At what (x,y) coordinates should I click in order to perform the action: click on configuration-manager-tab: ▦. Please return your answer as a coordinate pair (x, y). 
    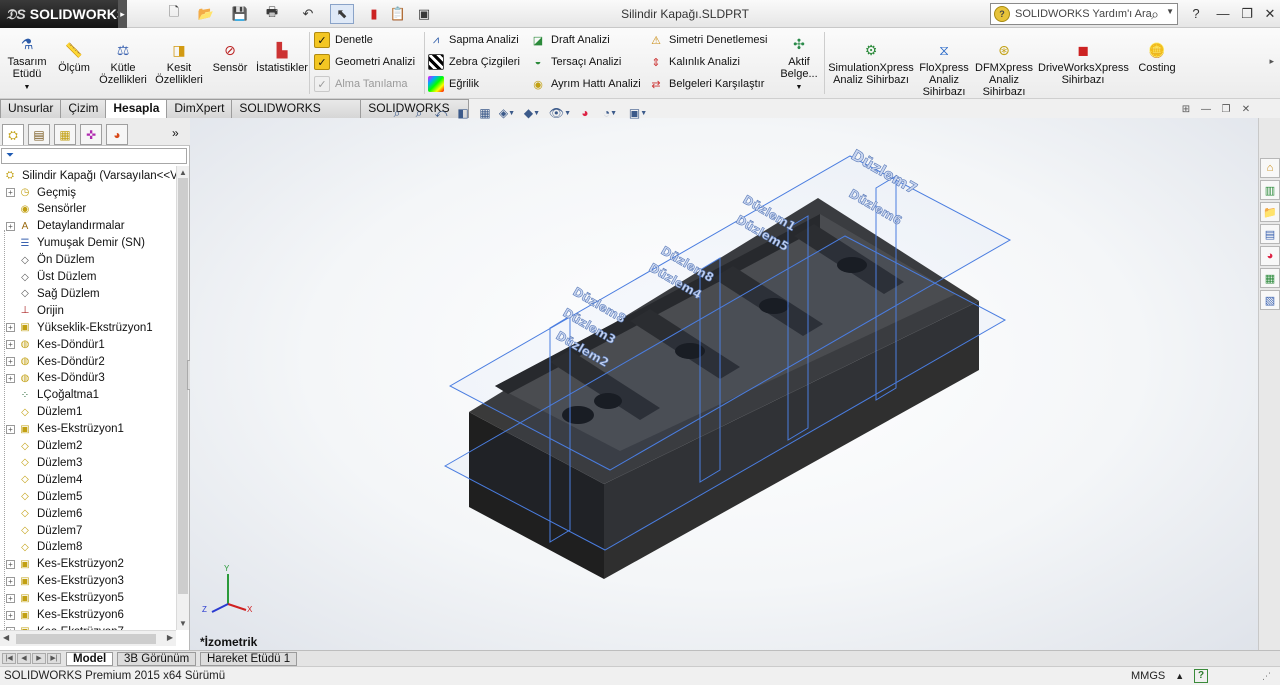
    Looking at the image, I should click on (65, 134).